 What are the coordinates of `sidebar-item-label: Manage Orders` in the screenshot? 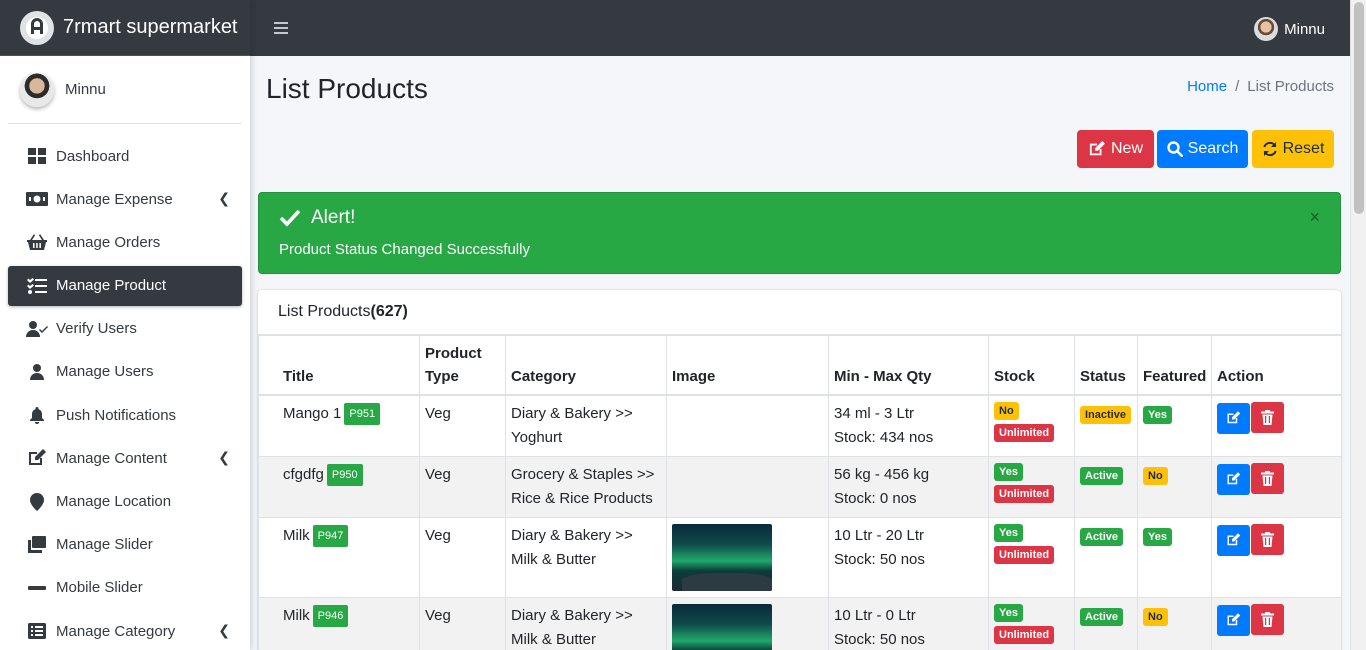 It's located at (108, 242).